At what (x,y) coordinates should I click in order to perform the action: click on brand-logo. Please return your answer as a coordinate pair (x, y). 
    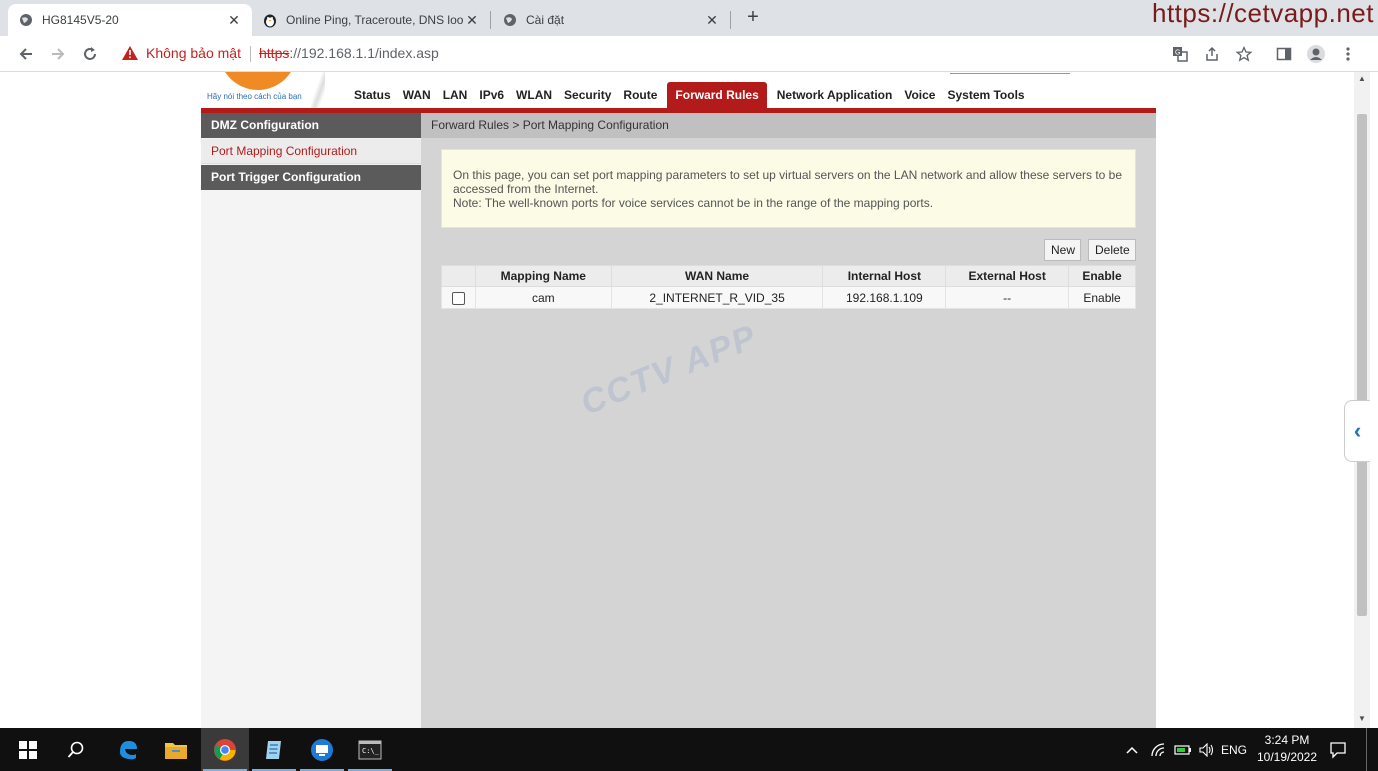
    Looking at the image, I should click on (258, 81).